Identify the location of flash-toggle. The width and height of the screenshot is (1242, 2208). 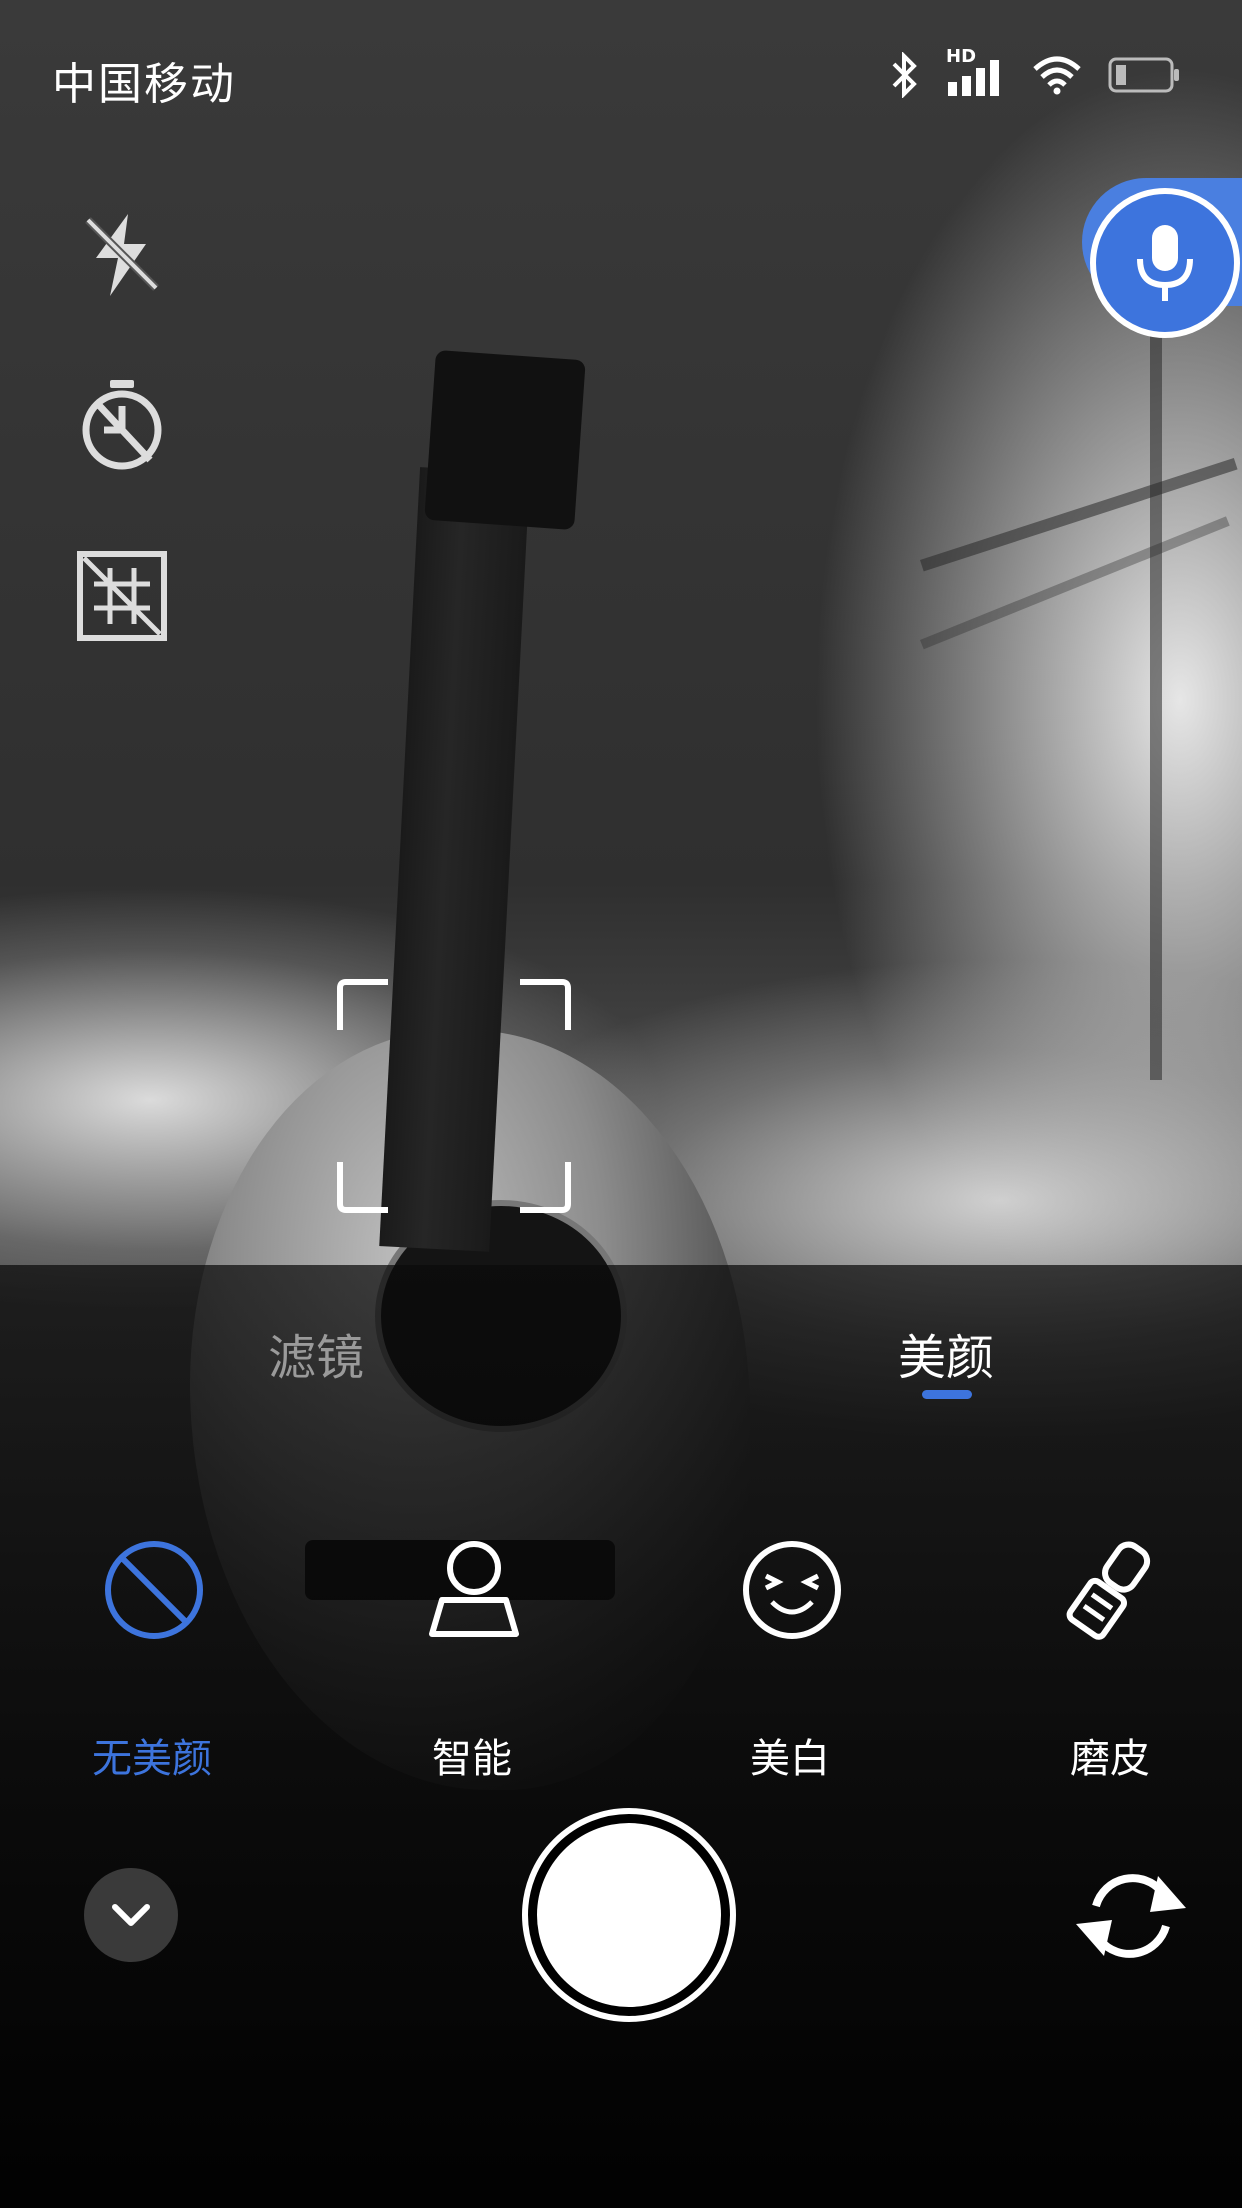
(122, 254).